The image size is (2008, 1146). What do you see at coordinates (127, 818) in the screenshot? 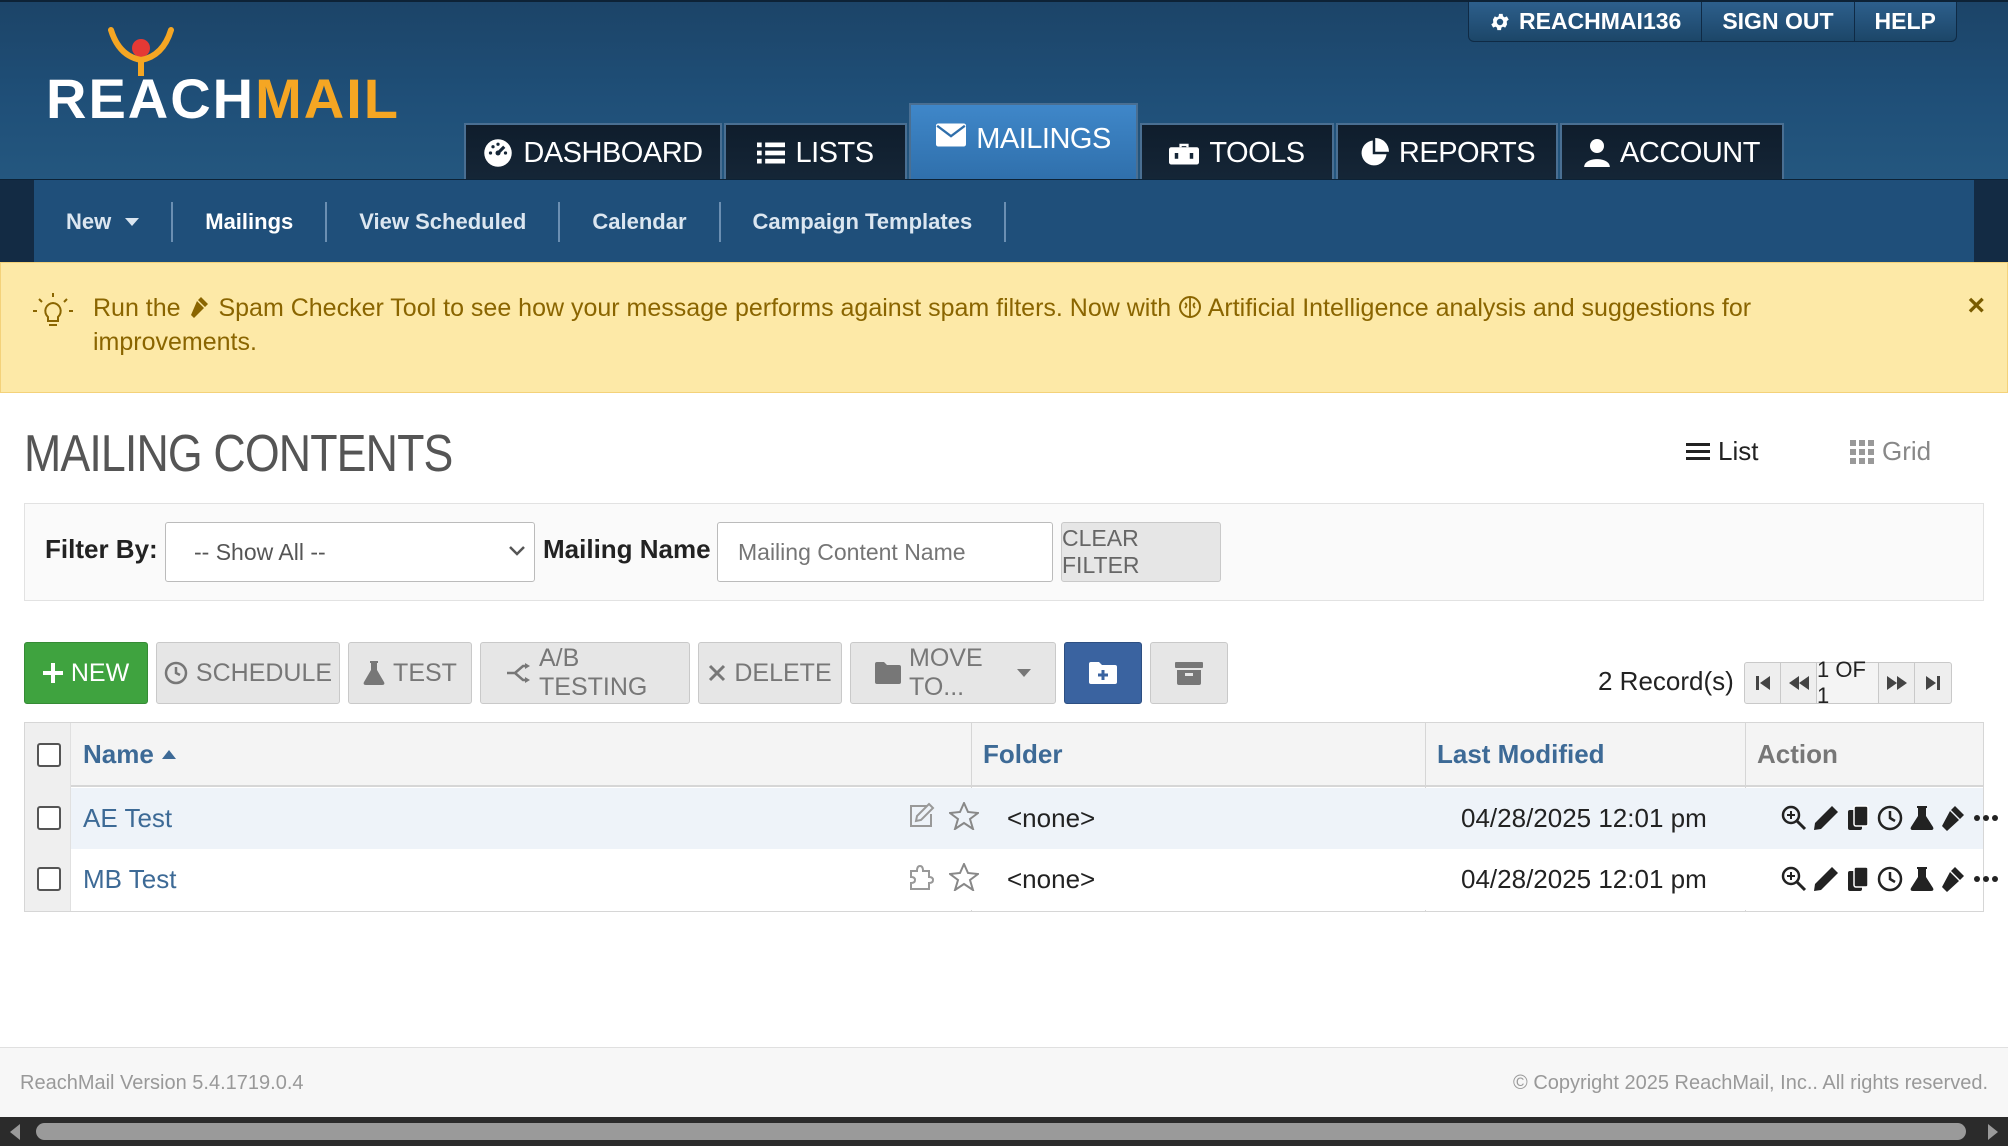
I see `mailing-name-link: AE Test` at bounding box center [127, 818].